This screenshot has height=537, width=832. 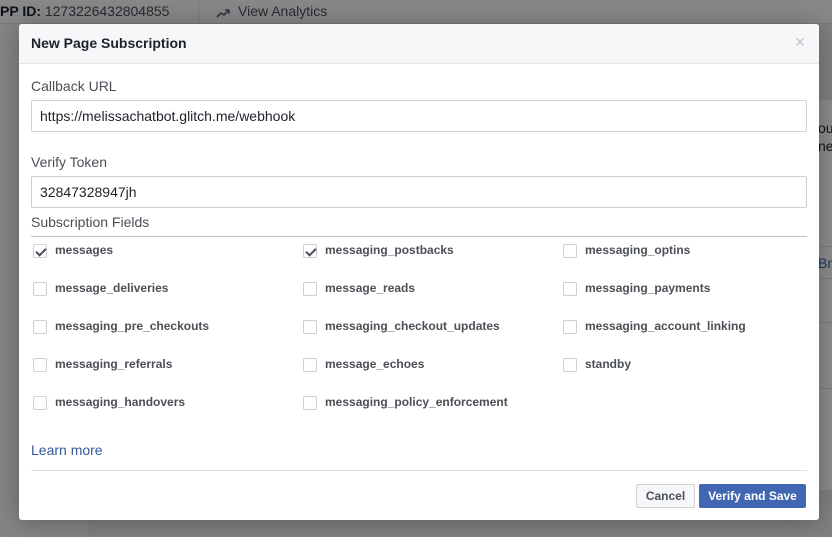 I want to click on checkbox-label: standby, so click(x=608, y=364).